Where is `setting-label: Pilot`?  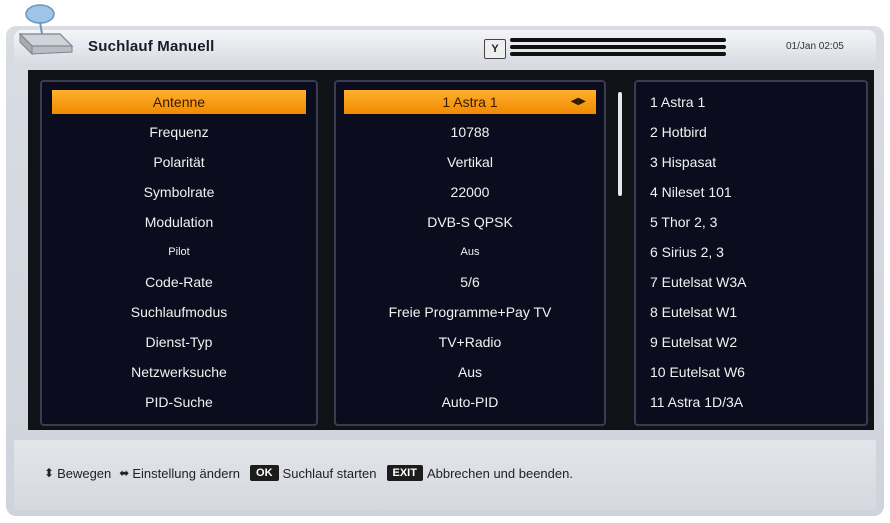
setting-label: Pilot is located at coordinates (179, 252).